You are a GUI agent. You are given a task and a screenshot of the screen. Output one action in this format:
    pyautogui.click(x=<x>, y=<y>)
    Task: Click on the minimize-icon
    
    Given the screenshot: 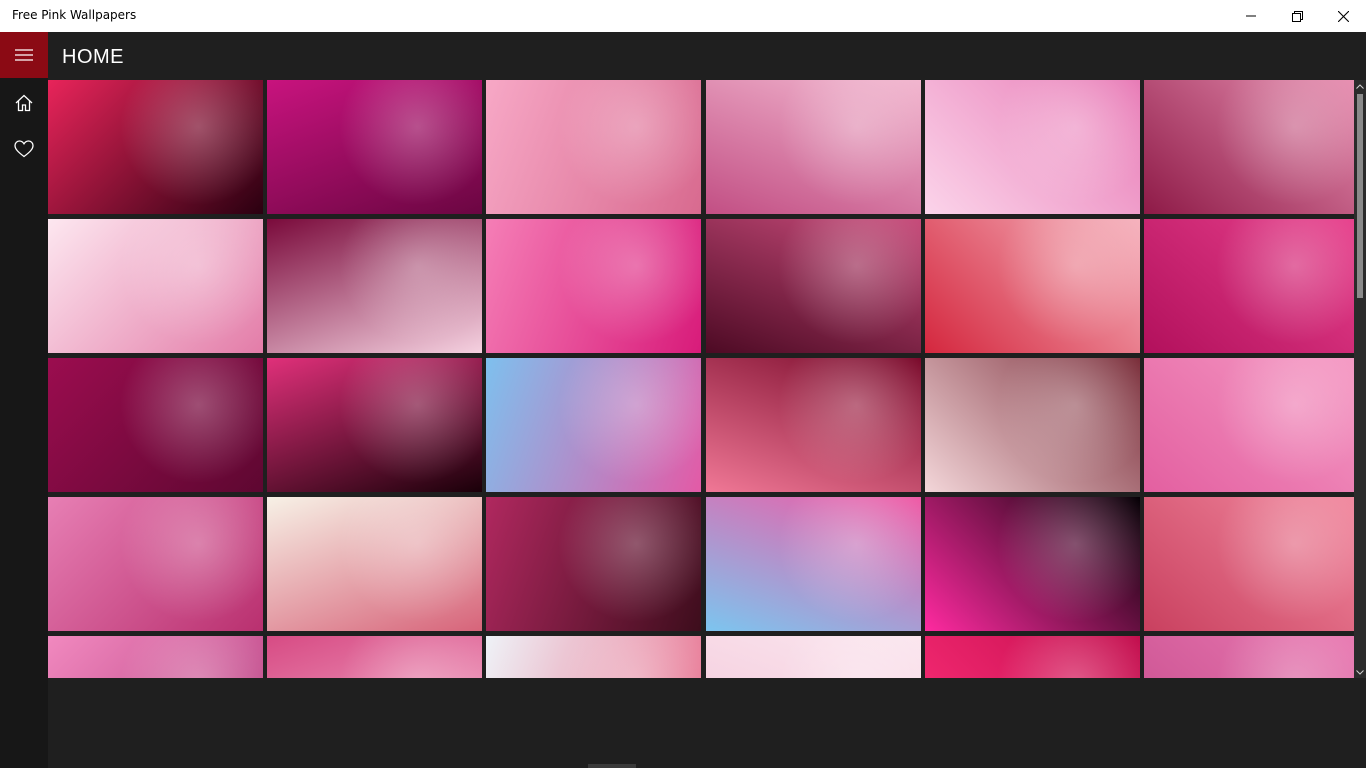 What is the action you would take?
    pyautogui.click(x=1251, y=16)
    